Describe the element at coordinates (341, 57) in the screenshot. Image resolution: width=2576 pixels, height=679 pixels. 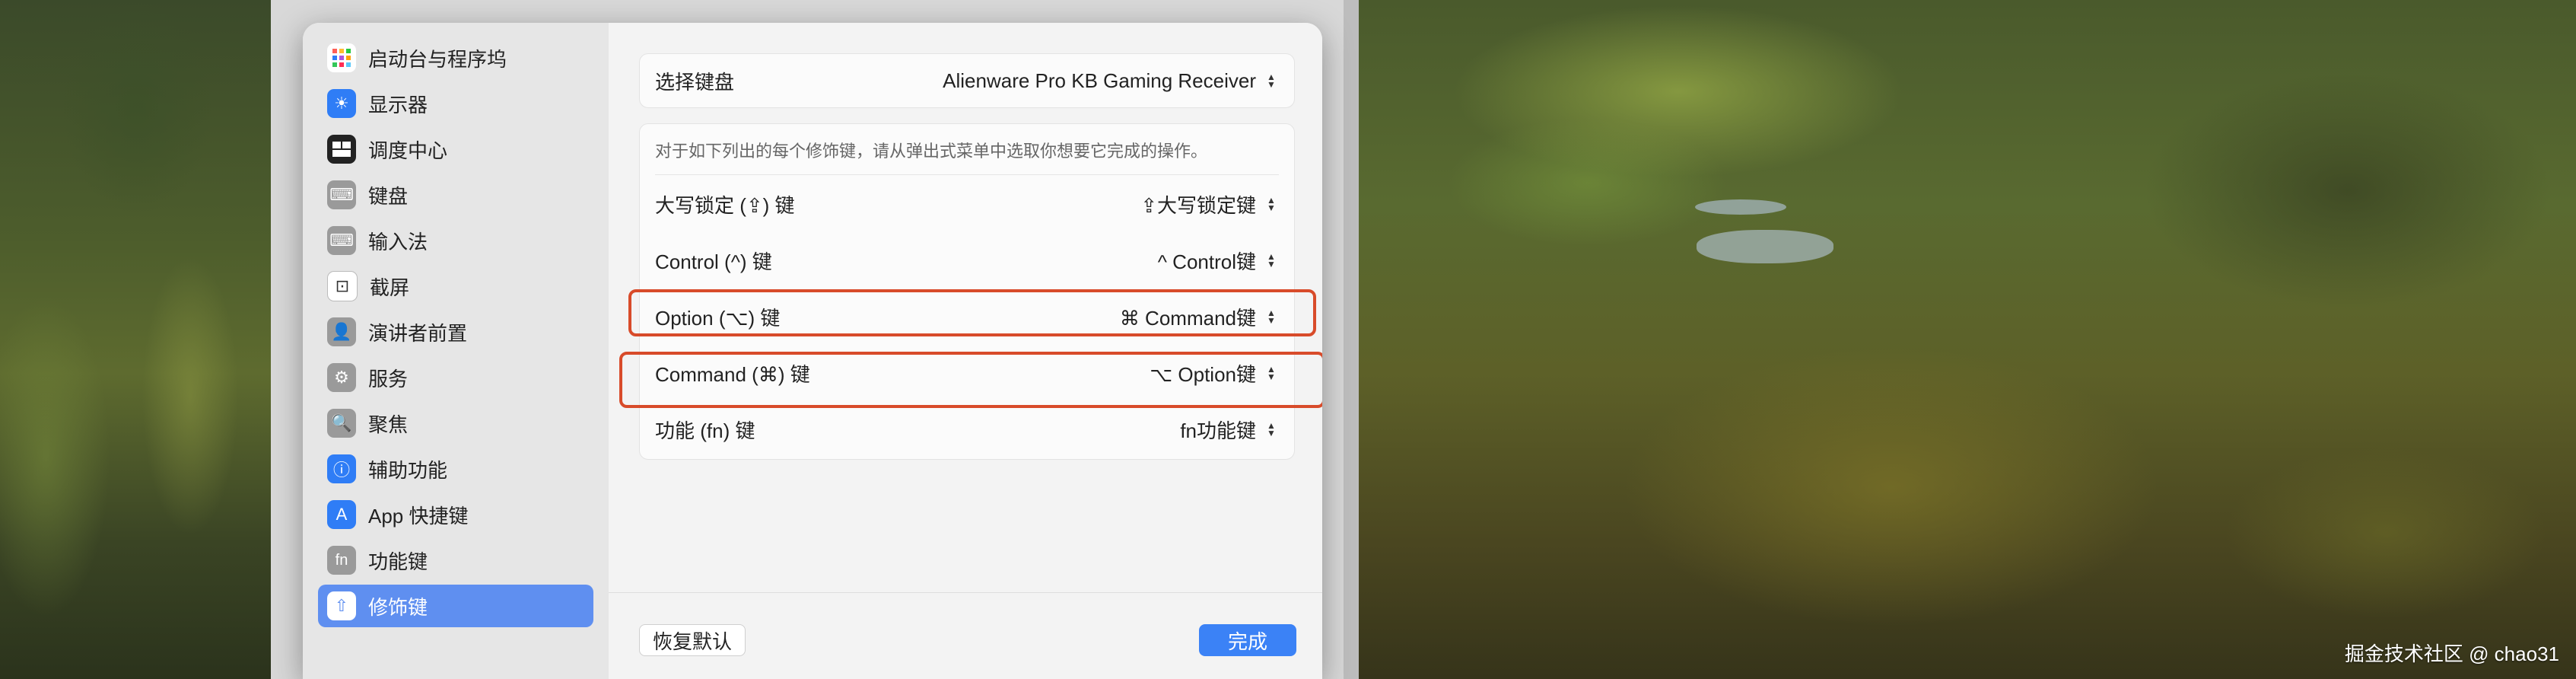
I see `launchpad-icon` at that location.